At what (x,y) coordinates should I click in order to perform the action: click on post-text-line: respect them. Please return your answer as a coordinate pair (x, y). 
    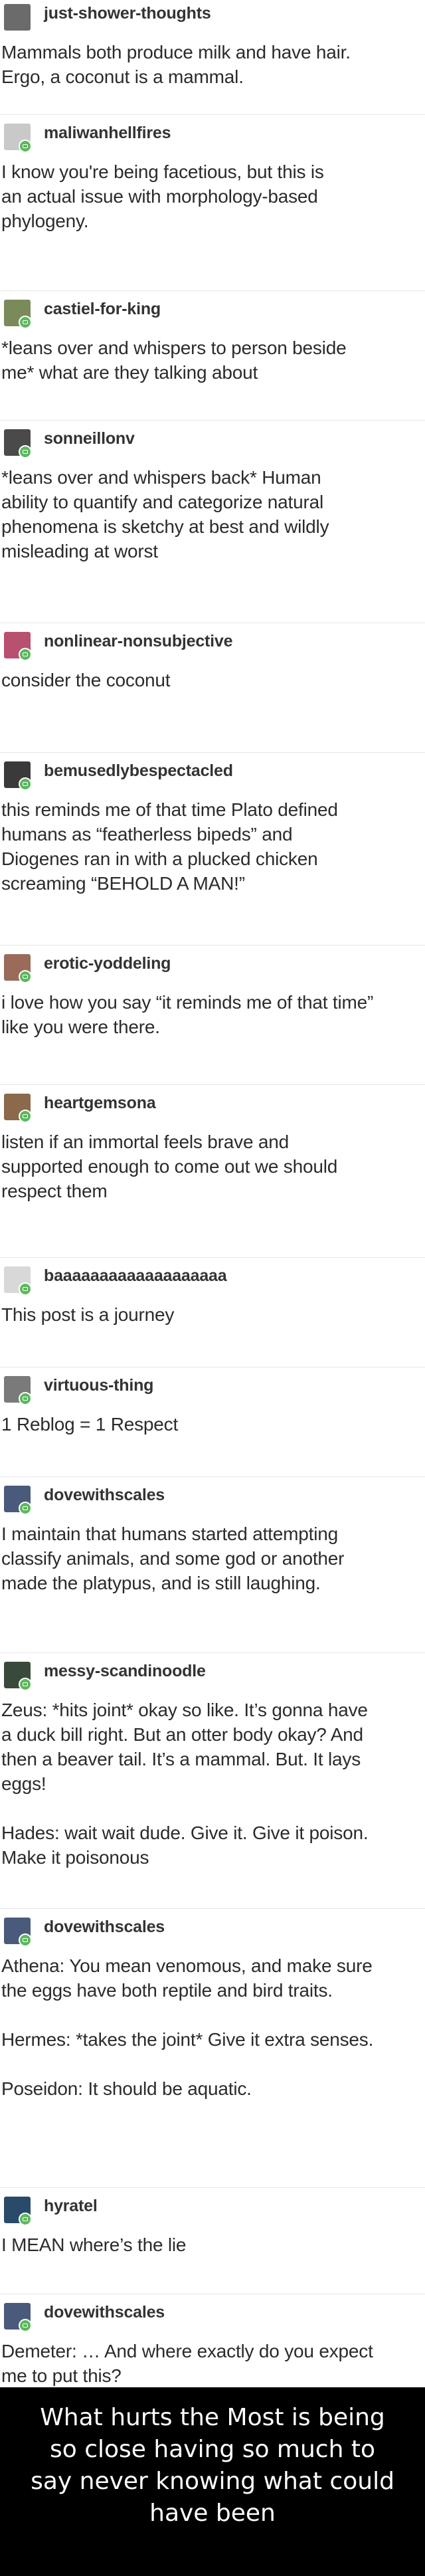
    Looking at the image, I should click on (54, 1191).